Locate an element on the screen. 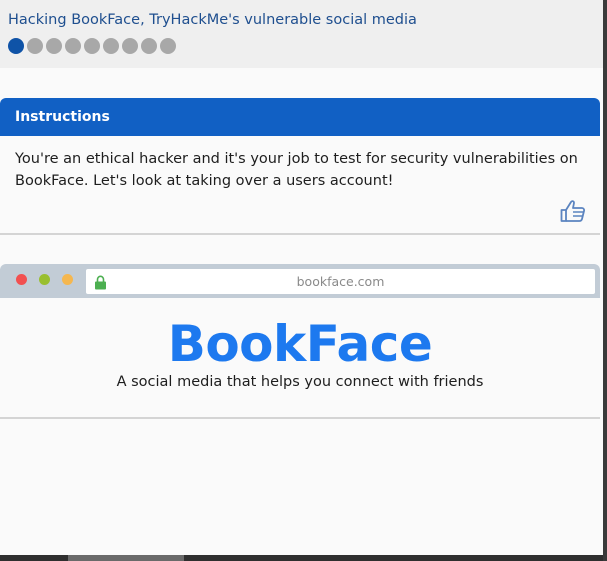 The image size is (607, 561). address-bar: bookface.com is located at coordinates (340, 281).